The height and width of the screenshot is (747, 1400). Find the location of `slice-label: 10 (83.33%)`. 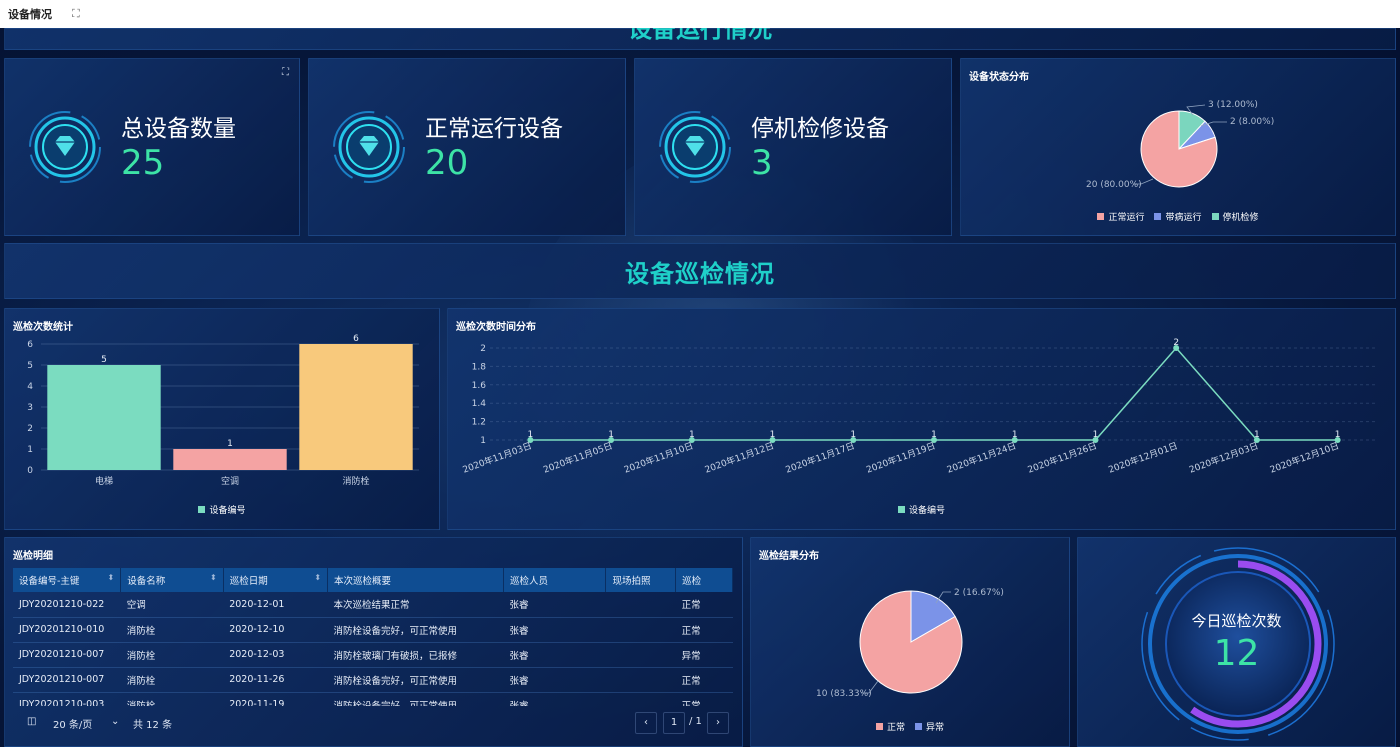

slice-label: 10 (83.33%) is located at coordinates (844, 694).